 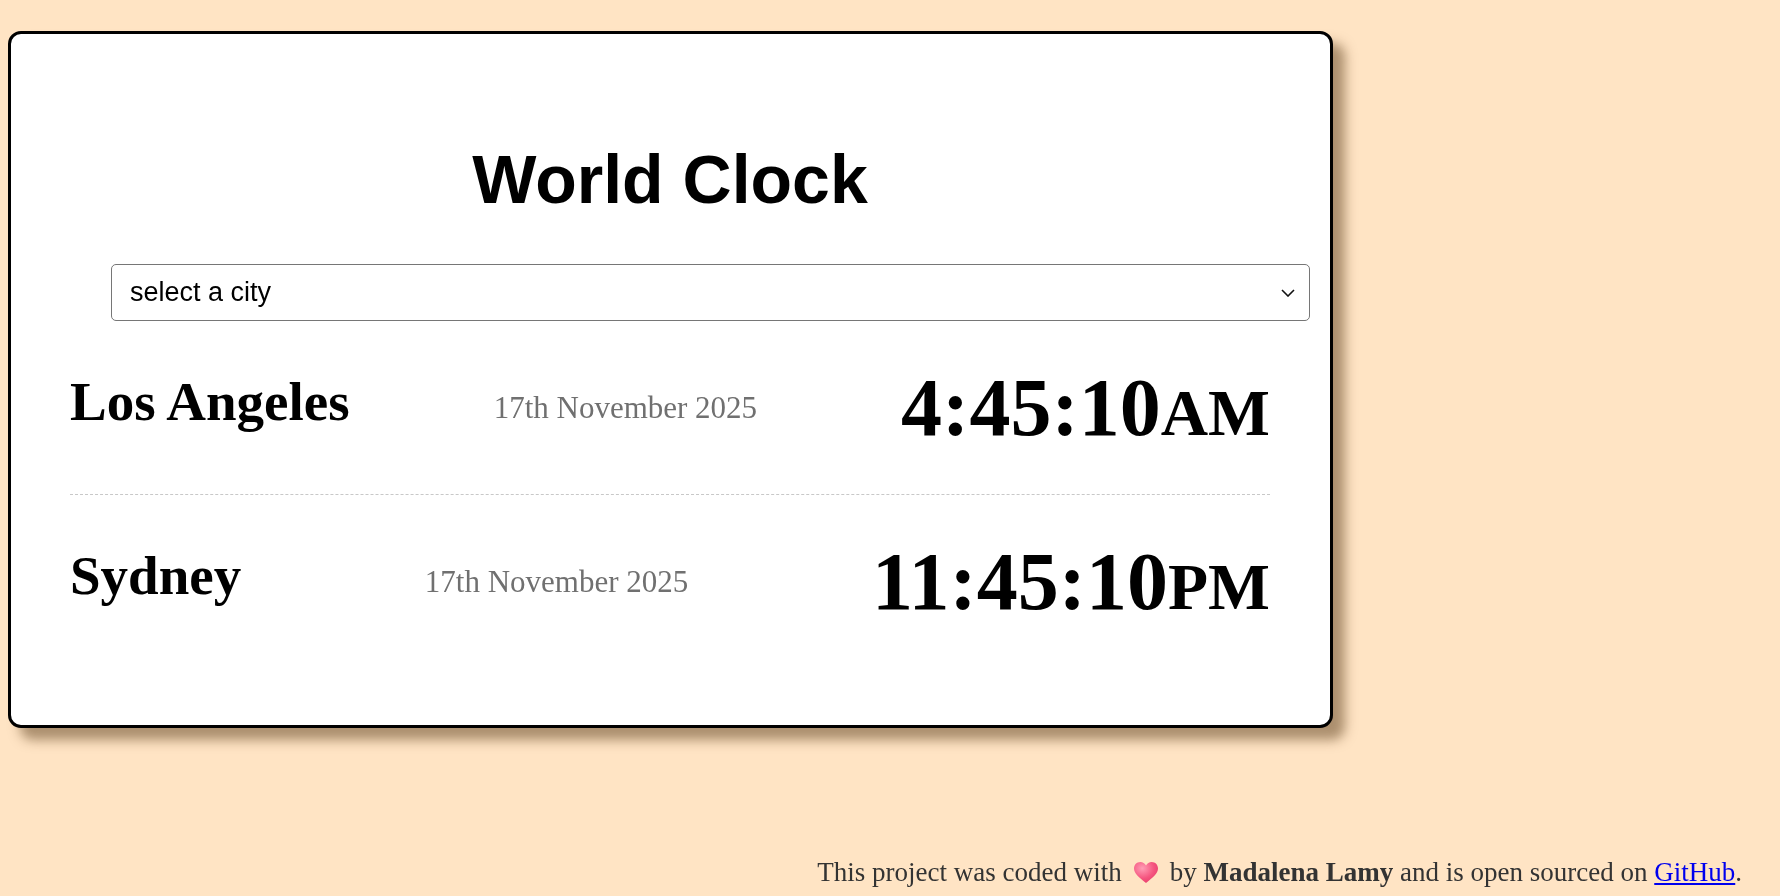 What do you see at coordinates (1695, 872) in the screenshot?
I see `github-link: GitHub` at bounding box center [1695, 872].